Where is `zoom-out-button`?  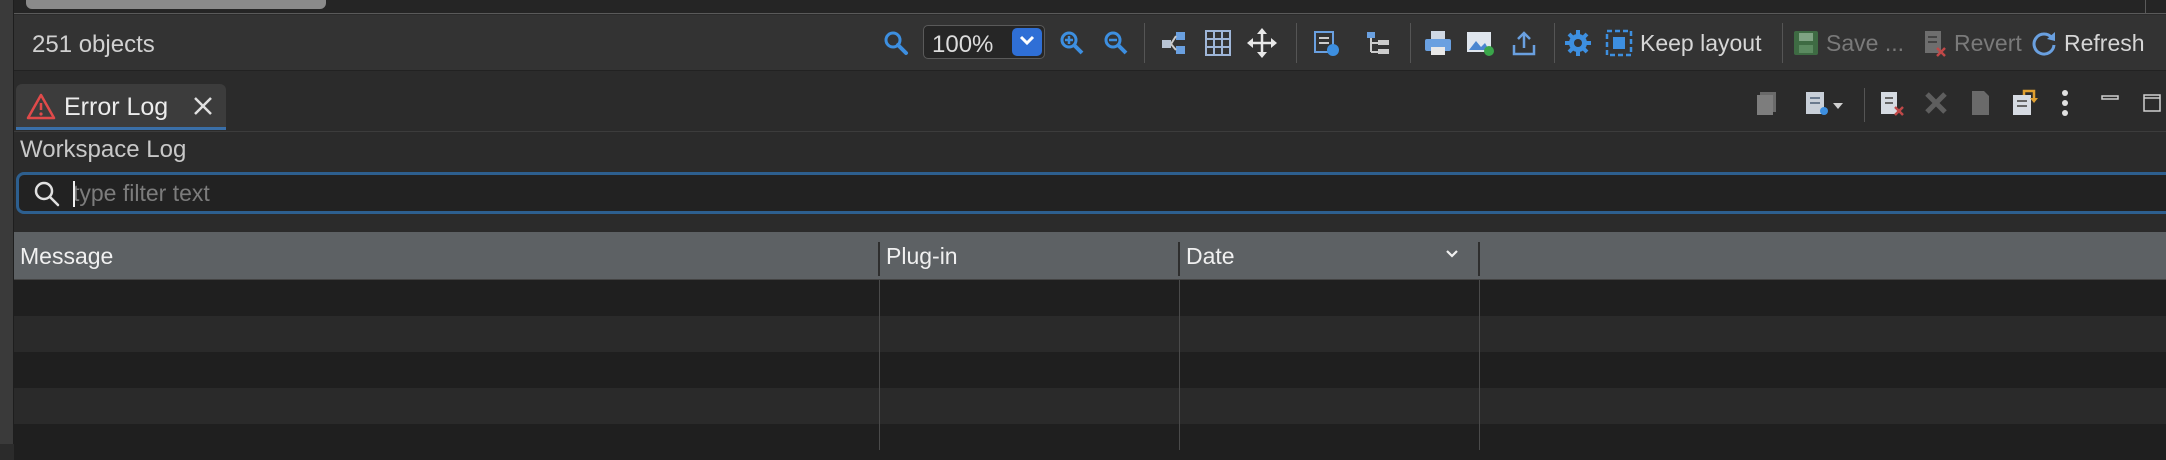
zoom-out-button is located at coordinates (1116, 43).